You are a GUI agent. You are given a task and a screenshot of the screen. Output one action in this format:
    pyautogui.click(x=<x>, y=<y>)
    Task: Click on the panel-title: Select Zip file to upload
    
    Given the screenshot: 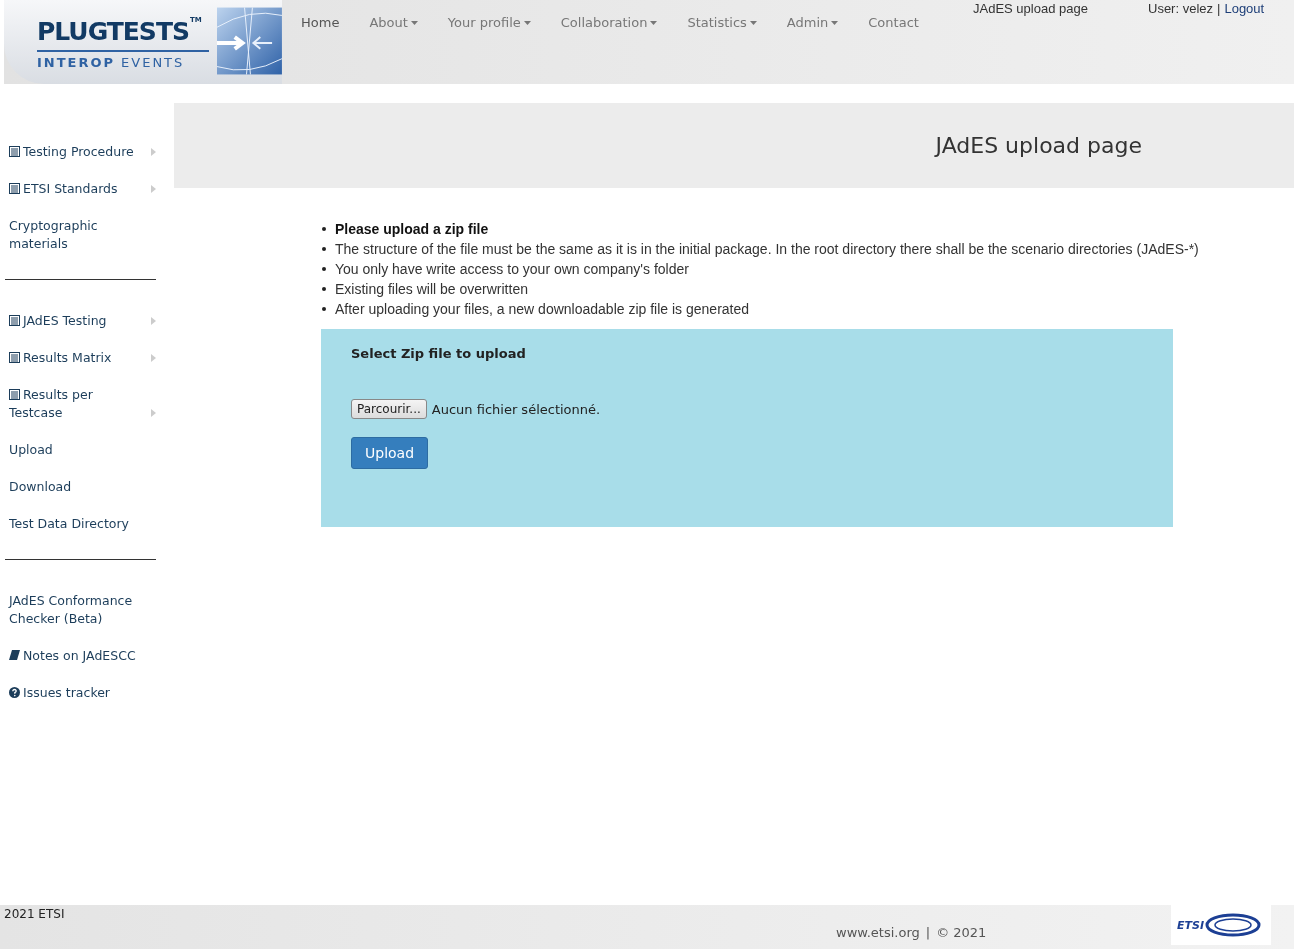 What is the action you would take?
    pyautogui.click(x=439, y=353)
    